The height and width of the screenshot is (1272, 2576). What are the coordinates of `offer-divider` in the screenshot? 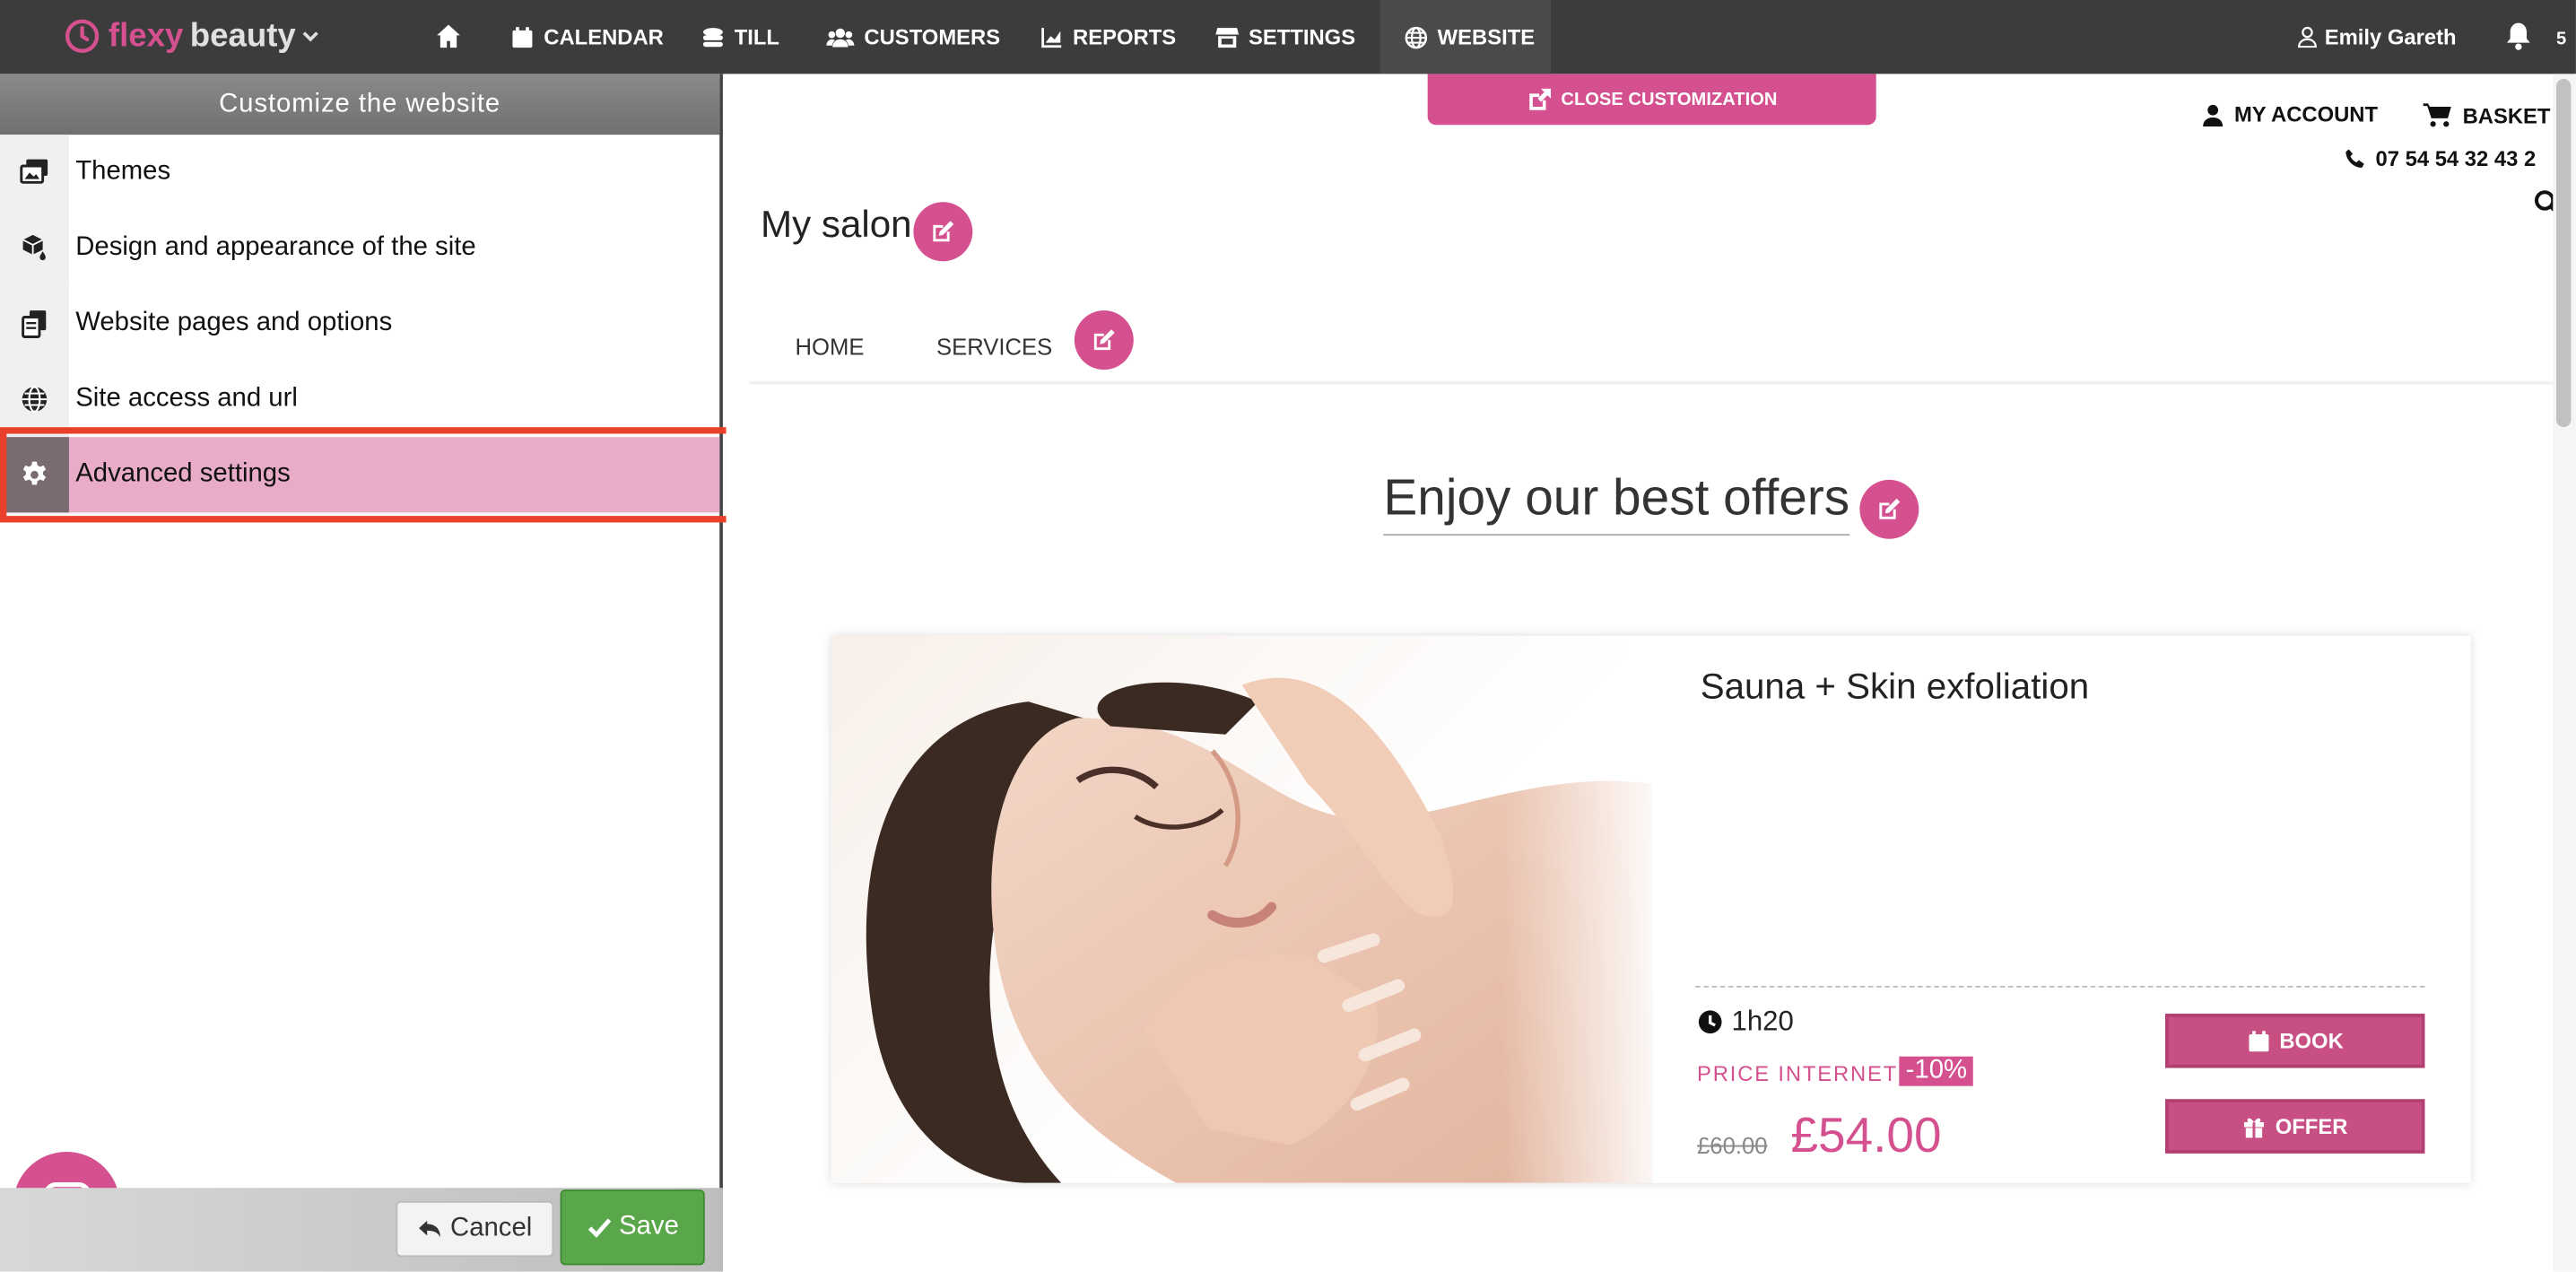 It's located at (2060, 986).